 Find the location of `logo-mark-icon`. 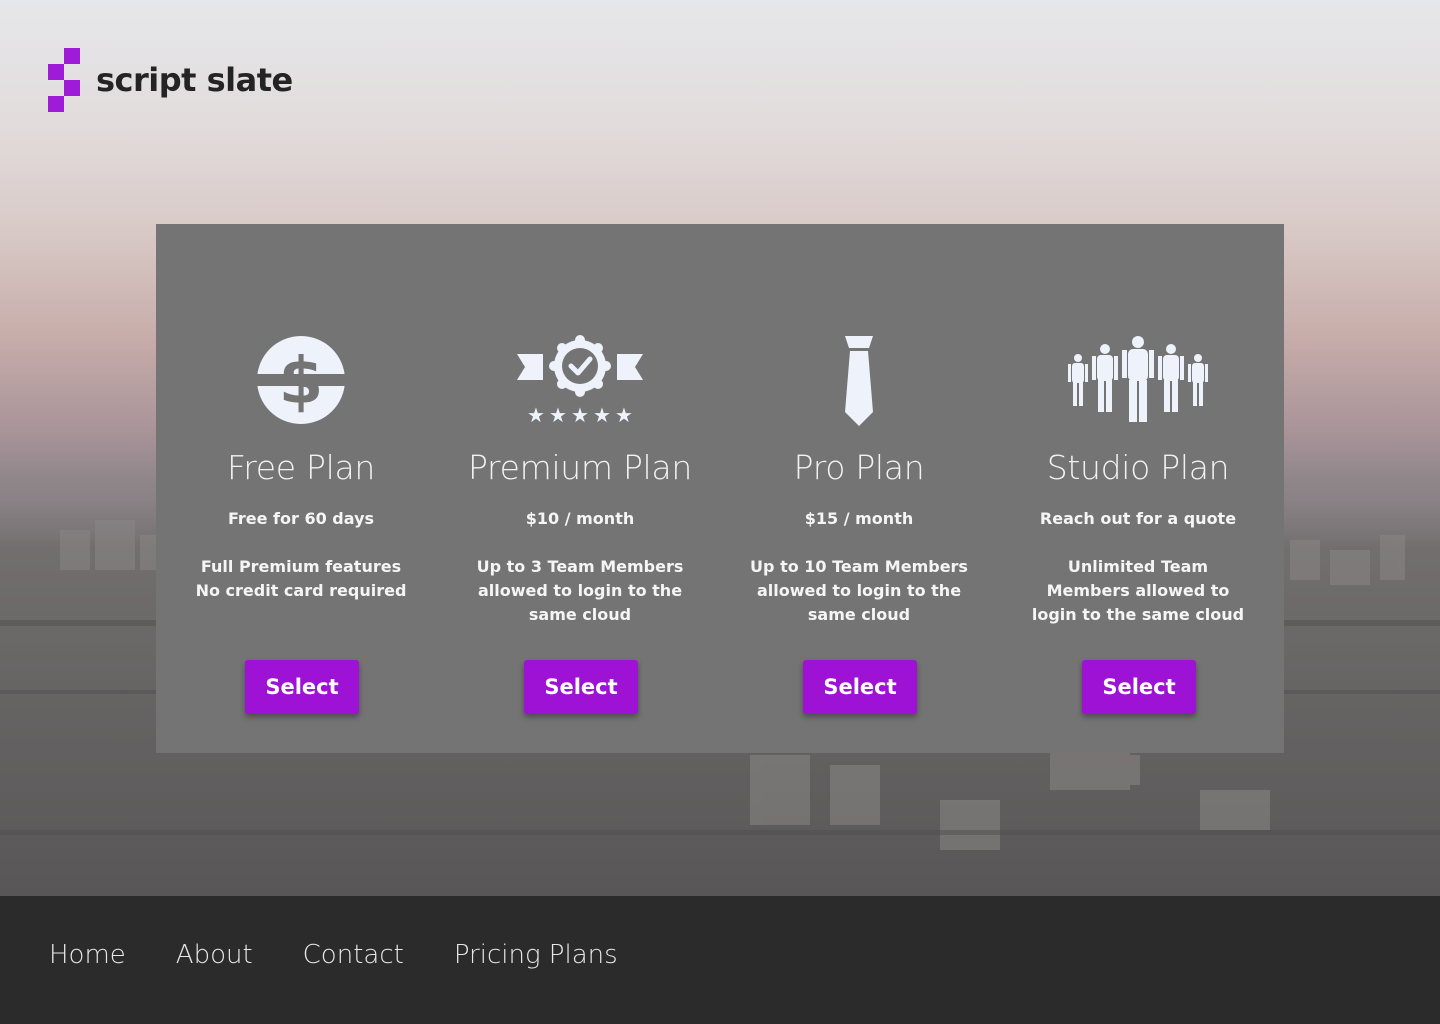

logo-mark-icon is located at coordinates (64, 80).